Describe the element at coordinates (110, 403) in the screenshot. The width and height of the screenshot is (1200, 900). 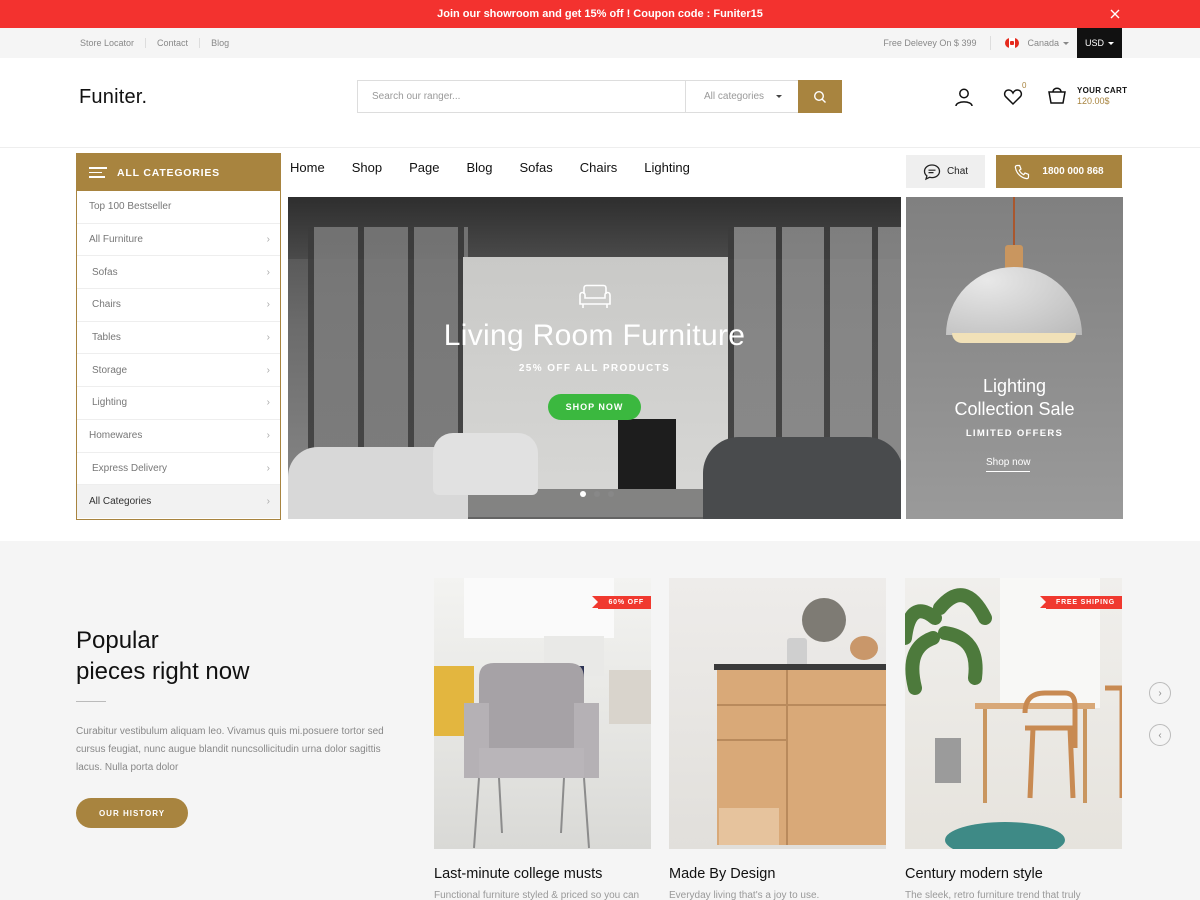
I see `category-item-label: Lighting` at that location.